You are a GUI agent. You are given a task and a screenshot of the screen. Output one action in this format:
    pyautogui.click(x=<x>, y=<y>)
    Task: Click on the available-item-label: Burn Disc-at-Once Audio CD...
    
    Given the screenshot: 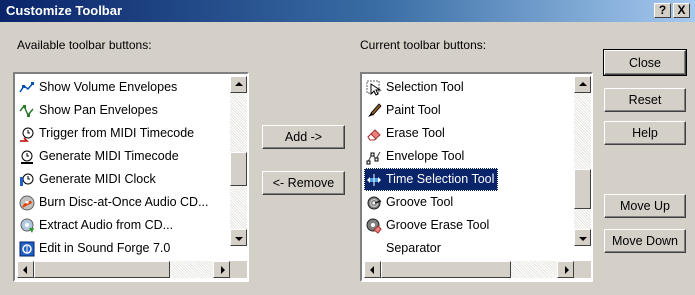 What is the action you would take?
    pyautogui.click(x=124, y=202)
    